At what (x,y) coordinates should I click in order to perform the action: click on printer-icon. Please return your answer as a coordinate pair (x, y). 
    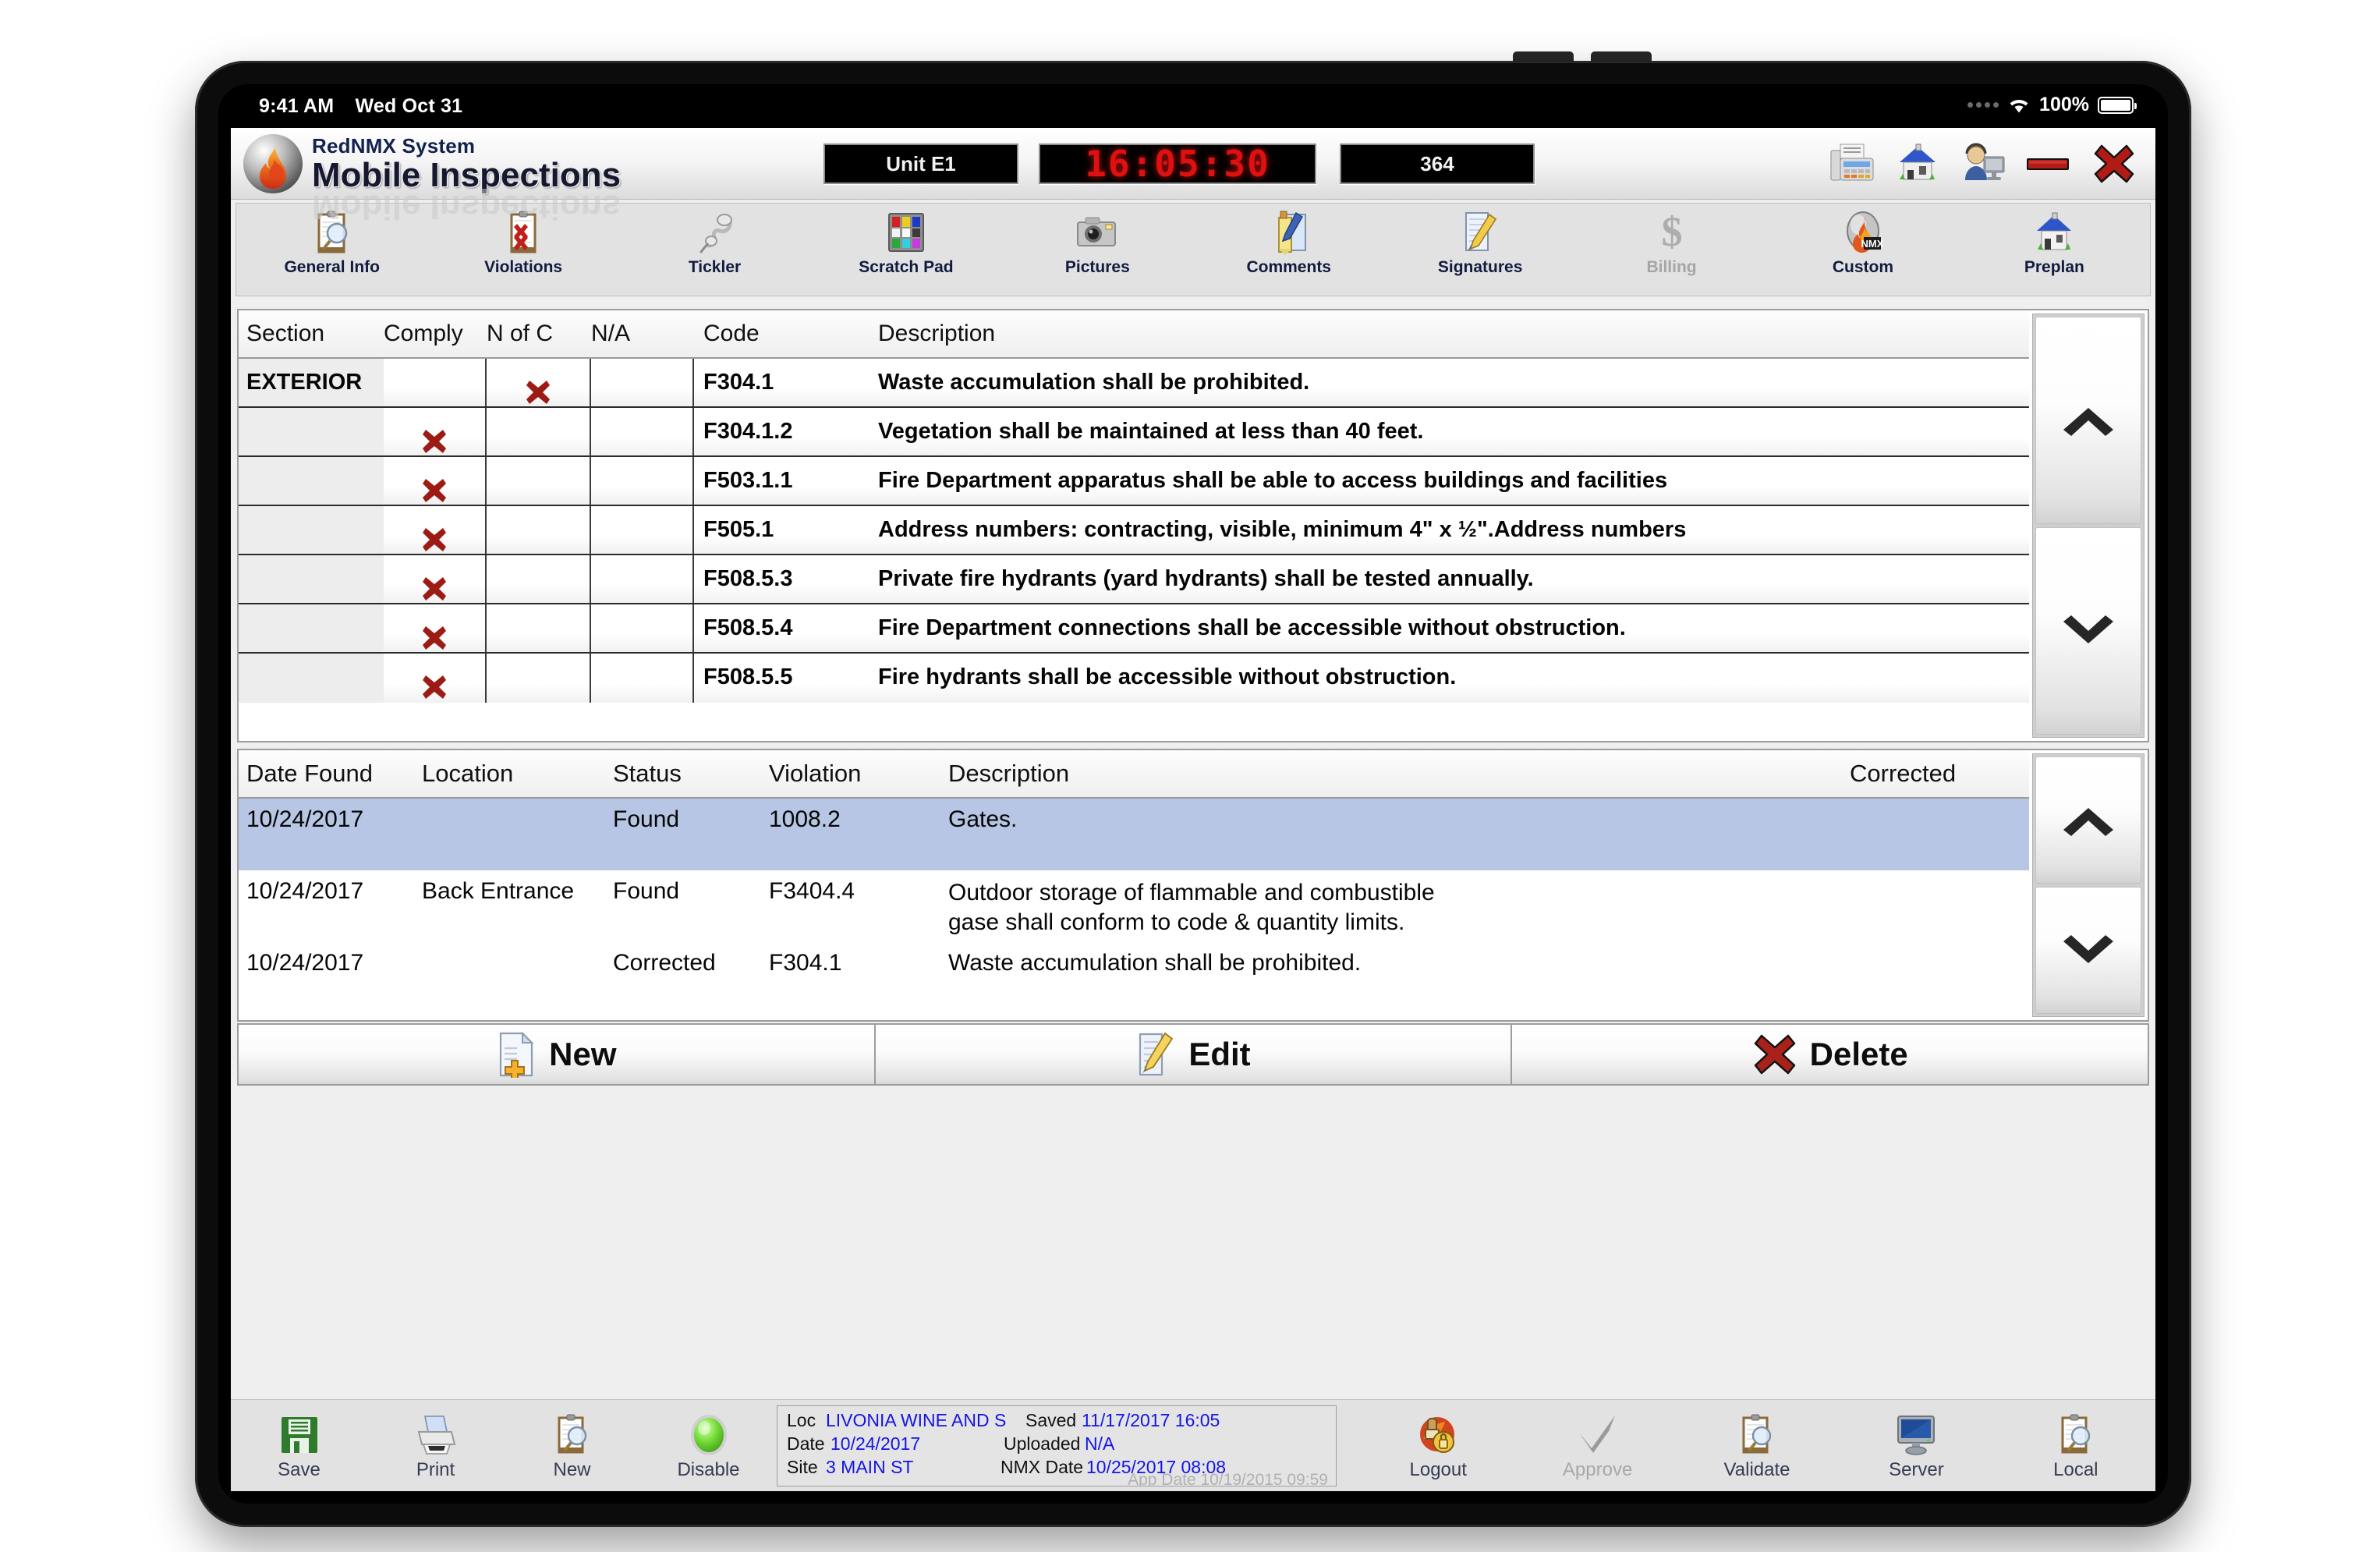
    Looking at the image, I should click on (435, 1435).